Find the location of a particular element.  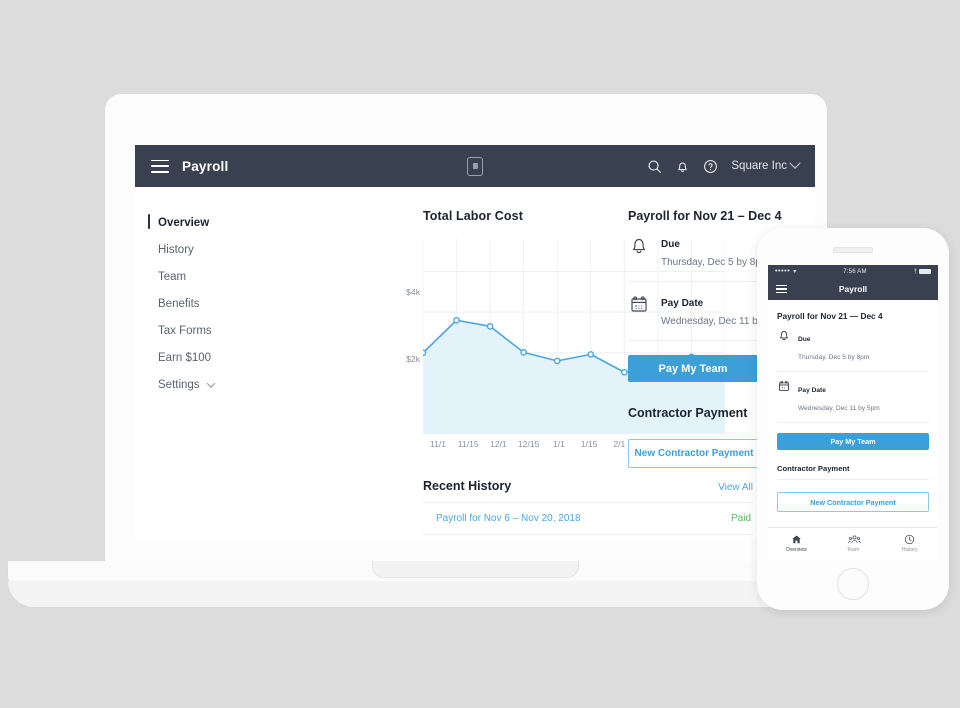

phone-home-button is located at coordinates (853, 584).